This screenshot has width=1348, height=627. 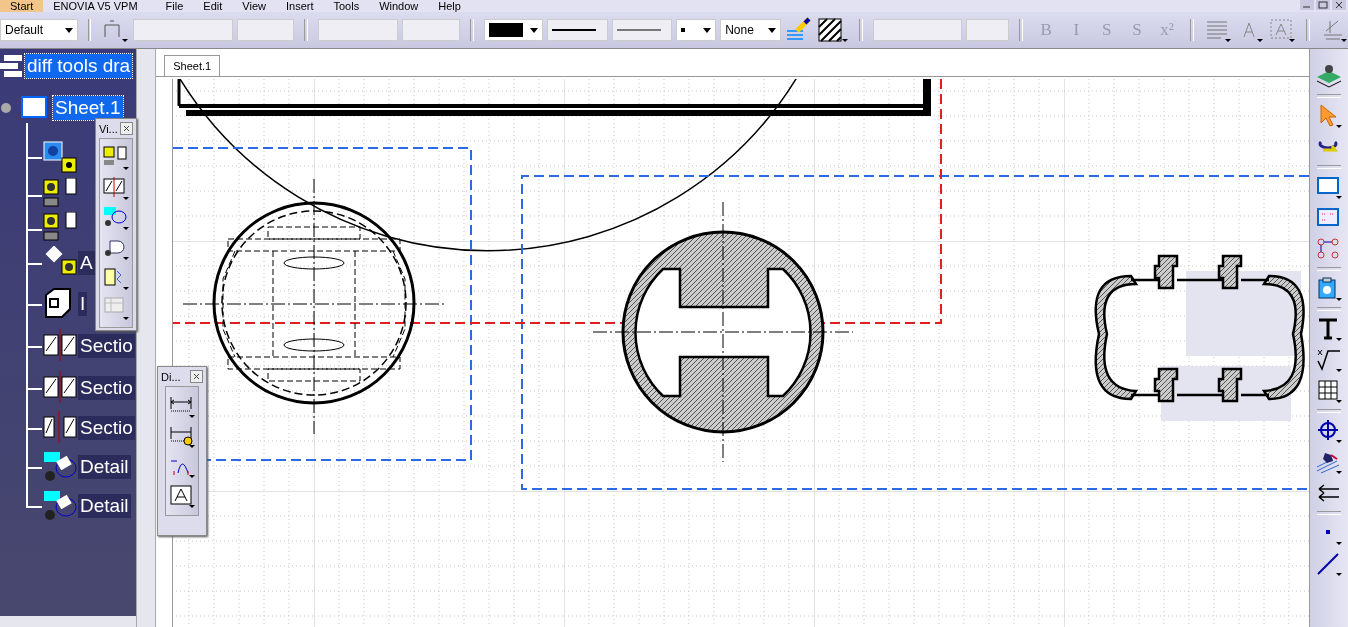 I want to click on hatching-icon, so click(x=832, y=30).